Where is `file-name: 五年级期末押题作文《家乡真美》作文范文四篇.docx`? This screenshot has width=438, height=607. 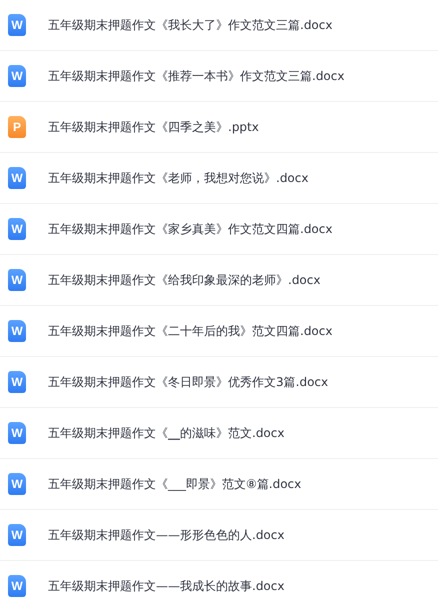
file-name: 五年级期末押题作文《家乡真美》作文范文四篇.docx is located at coordinates (190, 229).